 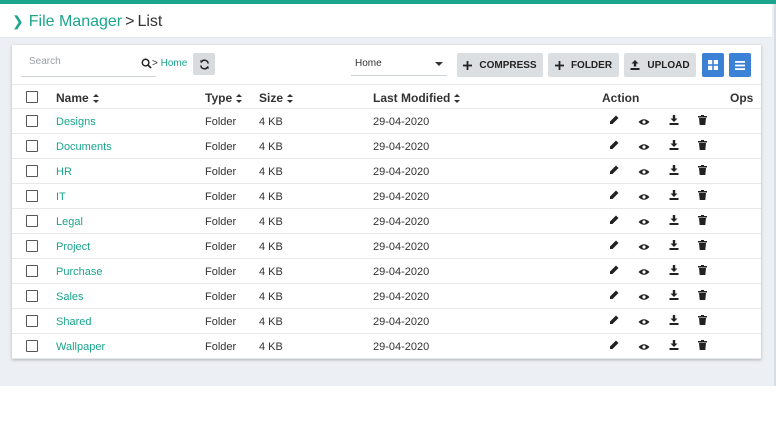 I want to click on type-column-header: Type, so click(x=224, y=98).